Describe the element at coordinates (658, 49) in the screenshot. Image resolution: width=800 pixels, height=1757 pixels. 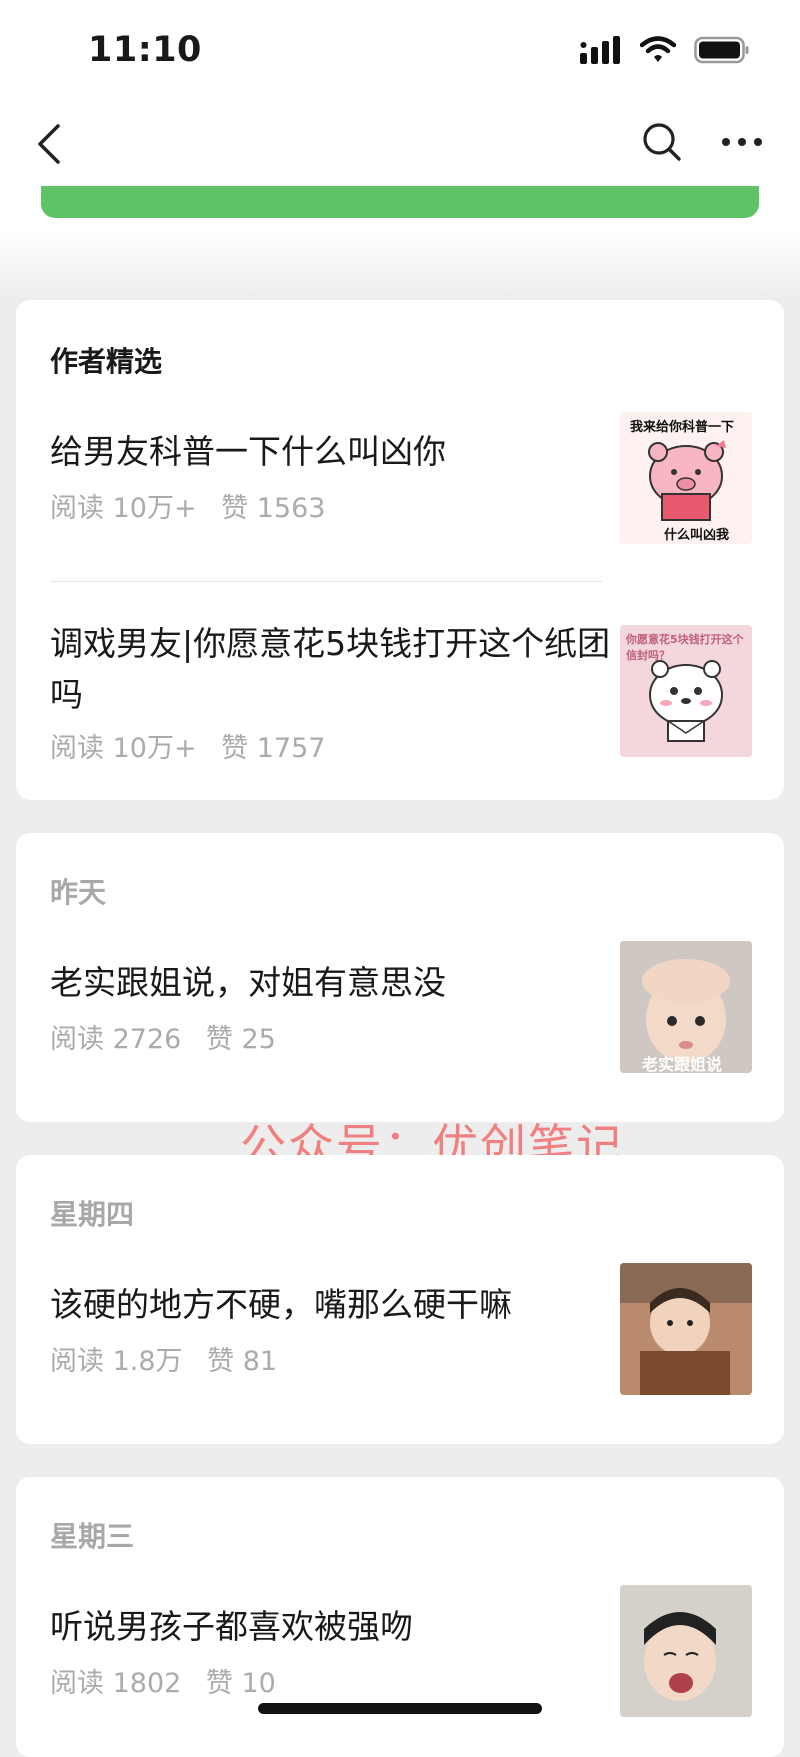
I see `wifi-icon` at that location.